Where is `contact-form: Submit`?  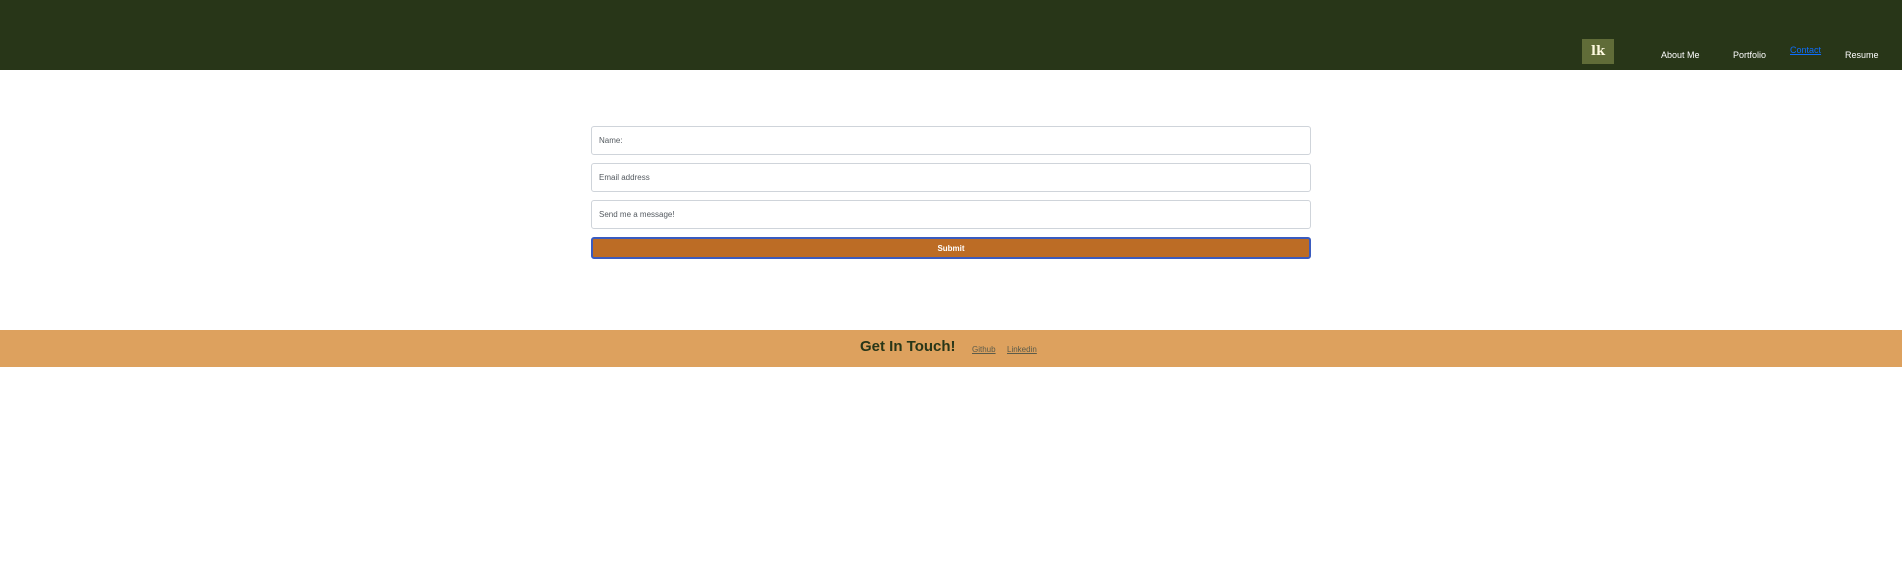 contact-form: Submit is located at coordinates (951, 192).